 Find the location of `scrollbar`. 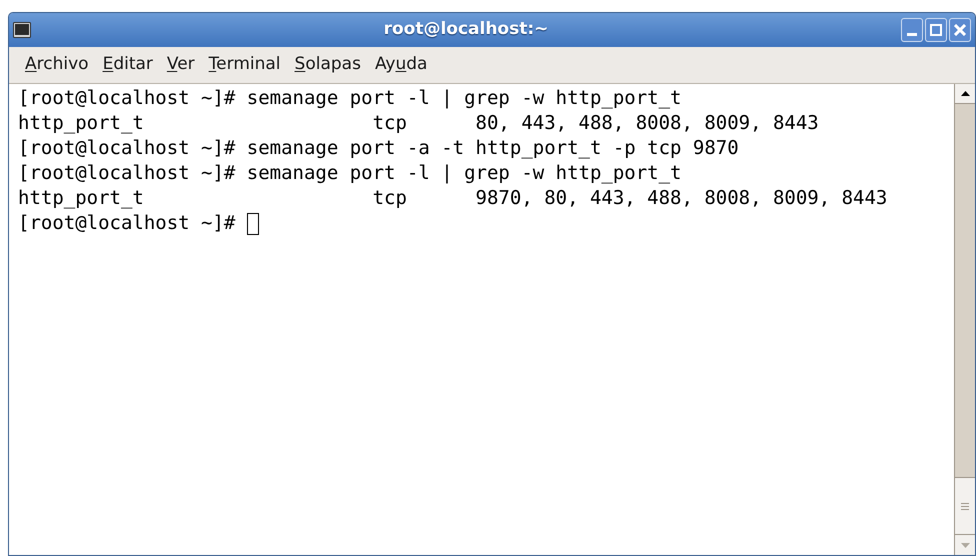

scrollbar is located at coordinates (964, 319).